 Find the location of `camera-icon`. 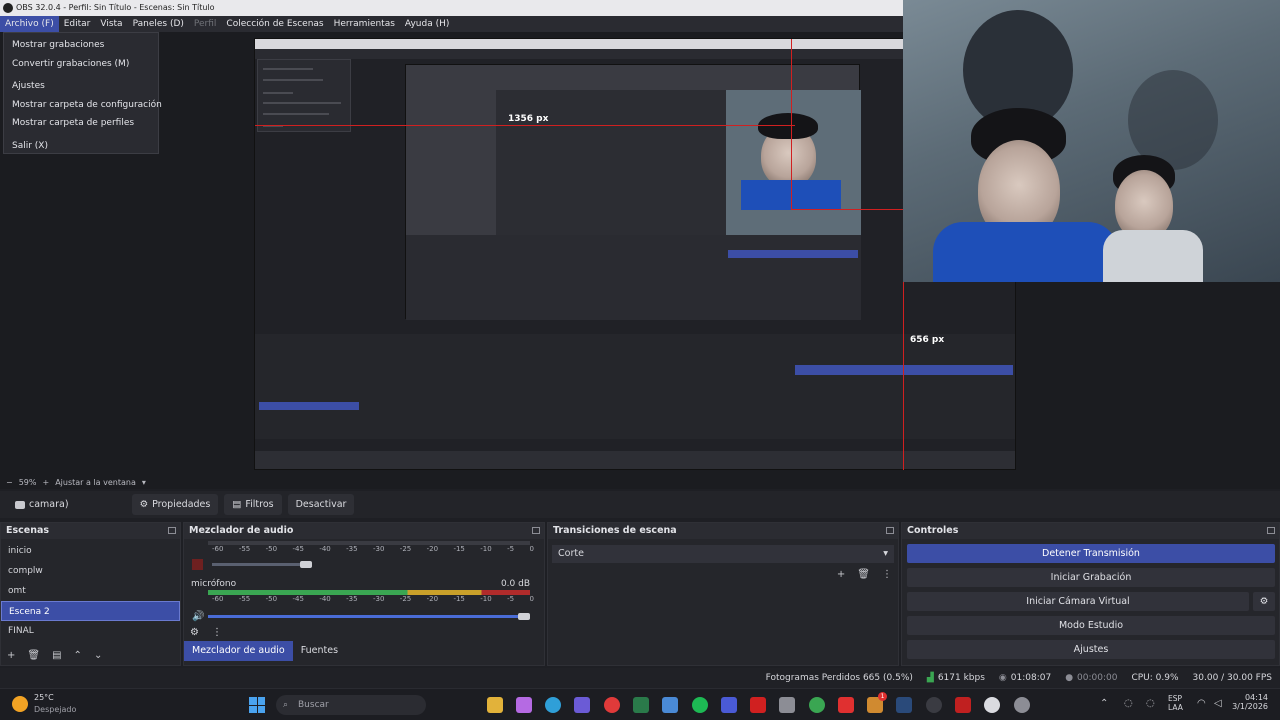

camera-icon is located at coordinates (20, 504).